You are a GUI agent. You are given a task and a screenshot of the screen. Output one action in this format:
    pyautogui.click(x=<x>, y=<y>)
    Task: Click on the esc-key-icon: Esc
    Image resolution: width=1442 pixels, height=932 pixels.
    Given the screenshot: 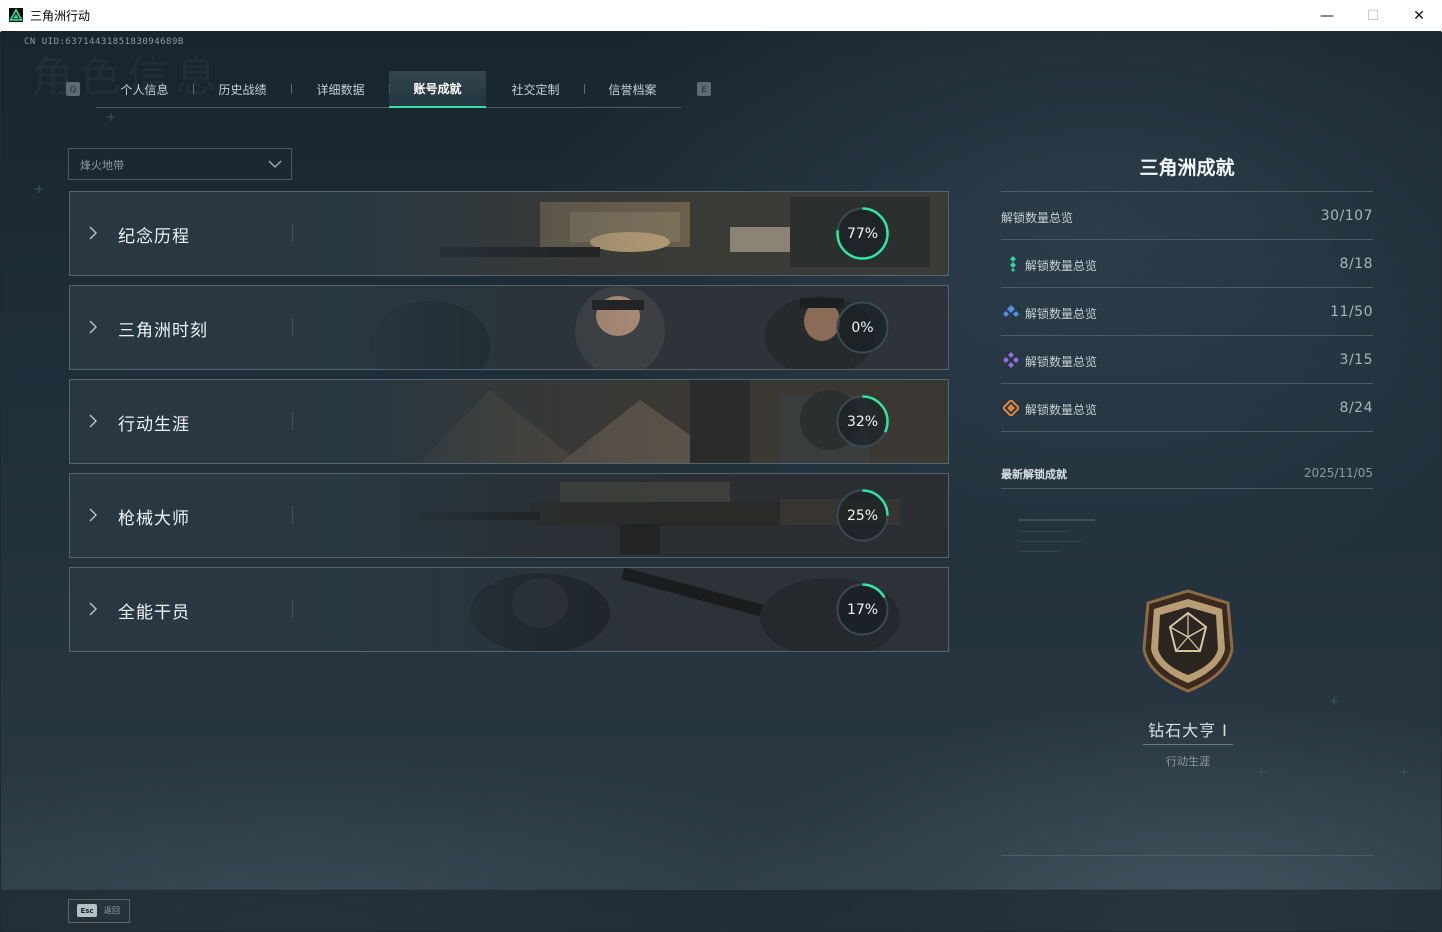 What is the action you would take?
    pyautogui.click(x=87, y=910)
    